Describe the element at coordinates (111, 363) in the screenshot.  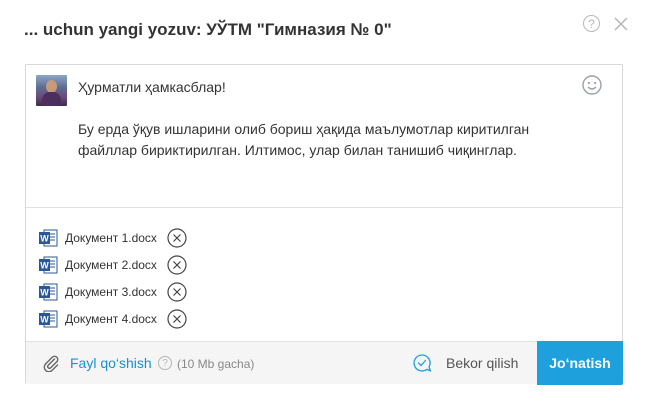
I see `add-file-link: Fayl qo‘shish` at that location.